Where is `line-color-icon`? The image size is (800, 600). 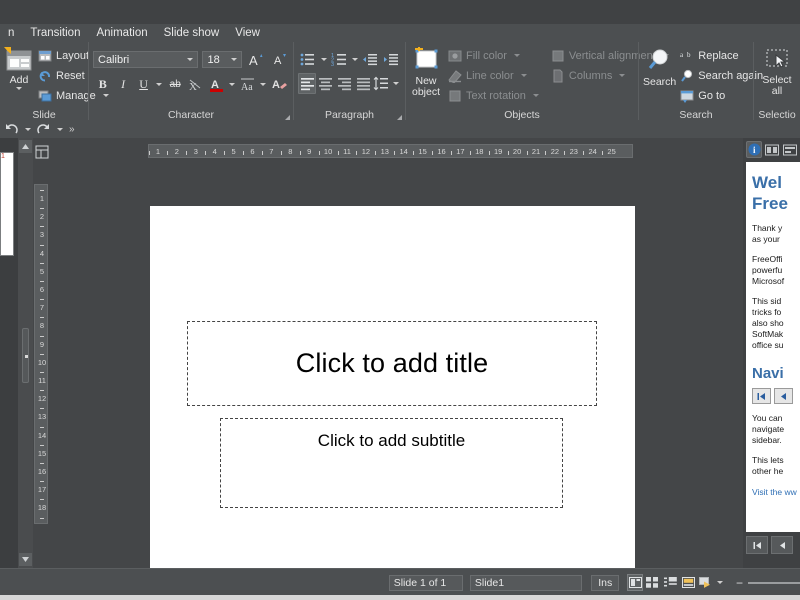 line-color-icon is located at coordinates (455, 76).